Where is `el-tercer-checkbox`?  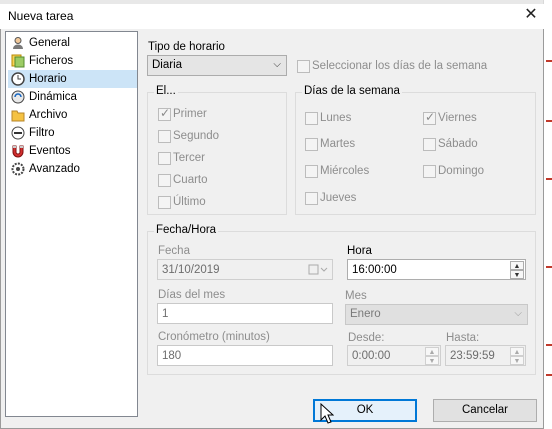 el-tercer-checkbox is located at coordinates (164, 158).